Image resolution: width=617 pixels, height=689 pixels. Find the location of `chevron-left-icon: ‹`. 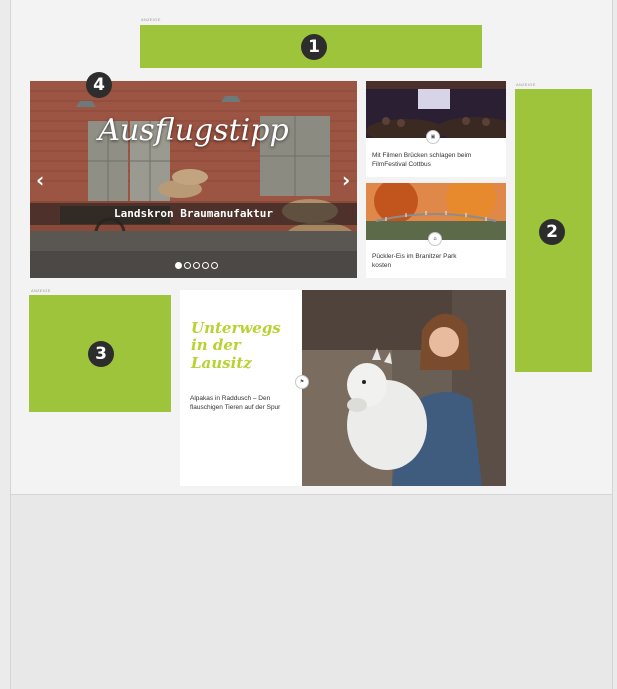

chevron-left-icon: ‹ is located at coordinates (40, 180).